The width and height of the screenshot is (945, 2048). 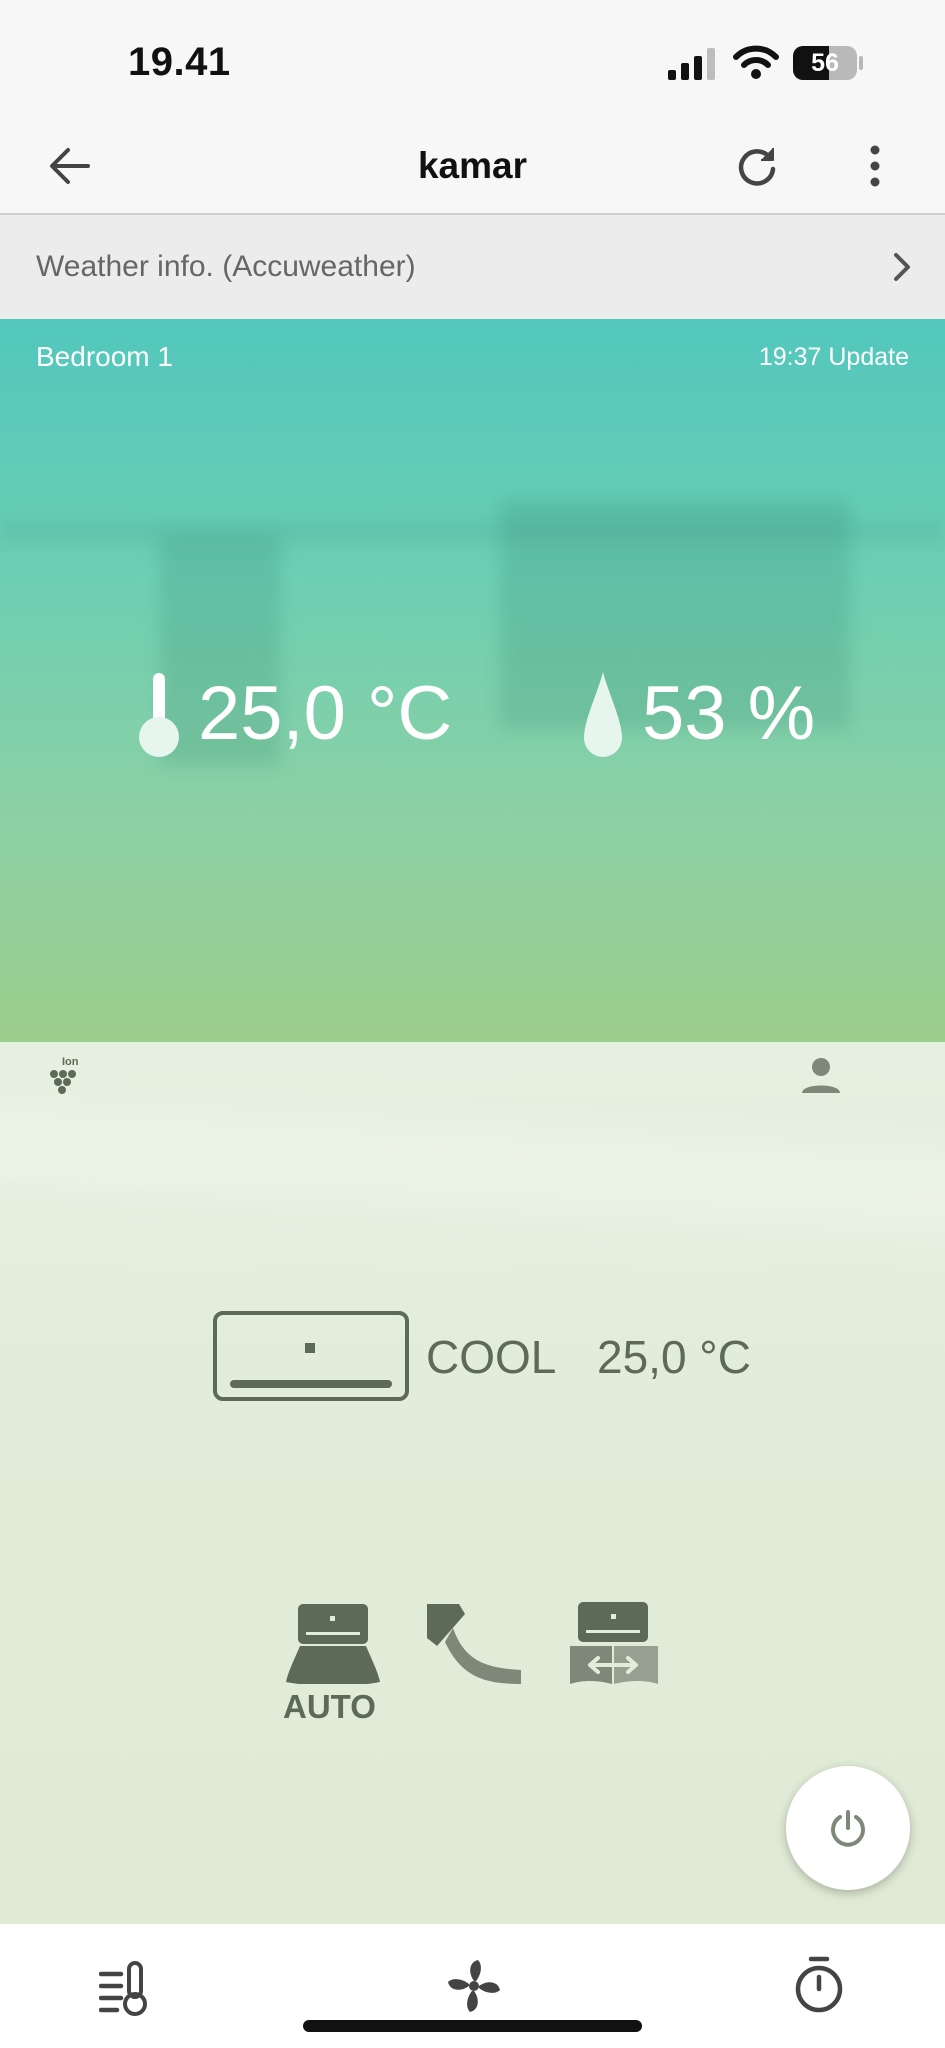 I want to click on more-vert-icon, so click(x=875, y=166).